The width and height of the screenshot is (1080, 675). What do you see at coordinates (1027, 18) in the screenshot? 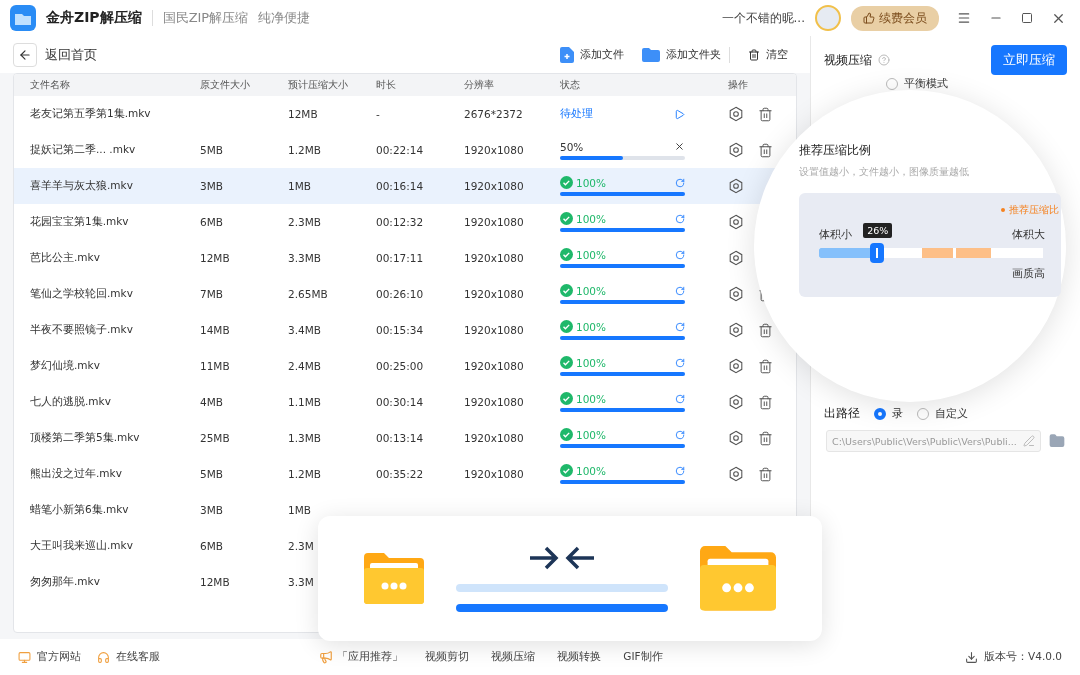
I see `maximize-icon` at bounding box center [1027, 18].